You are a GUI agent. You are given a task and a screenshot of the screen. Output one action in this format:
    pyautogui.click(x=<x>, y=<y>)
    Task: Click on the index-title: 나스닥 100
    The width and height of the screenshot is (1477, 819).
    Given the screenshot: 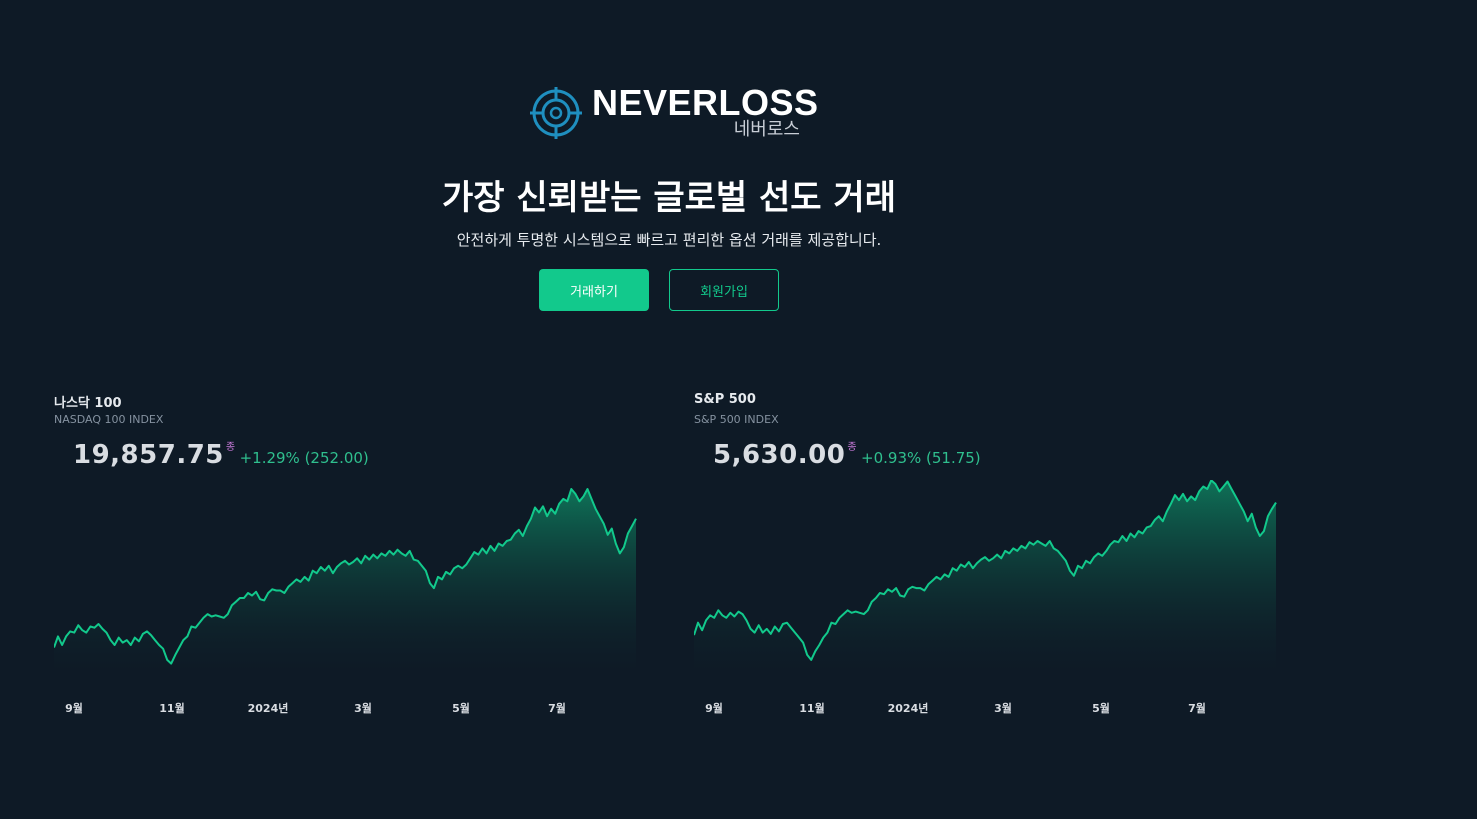 What is the action you would take?
    pyautogui.click(x=88, y=403)
    